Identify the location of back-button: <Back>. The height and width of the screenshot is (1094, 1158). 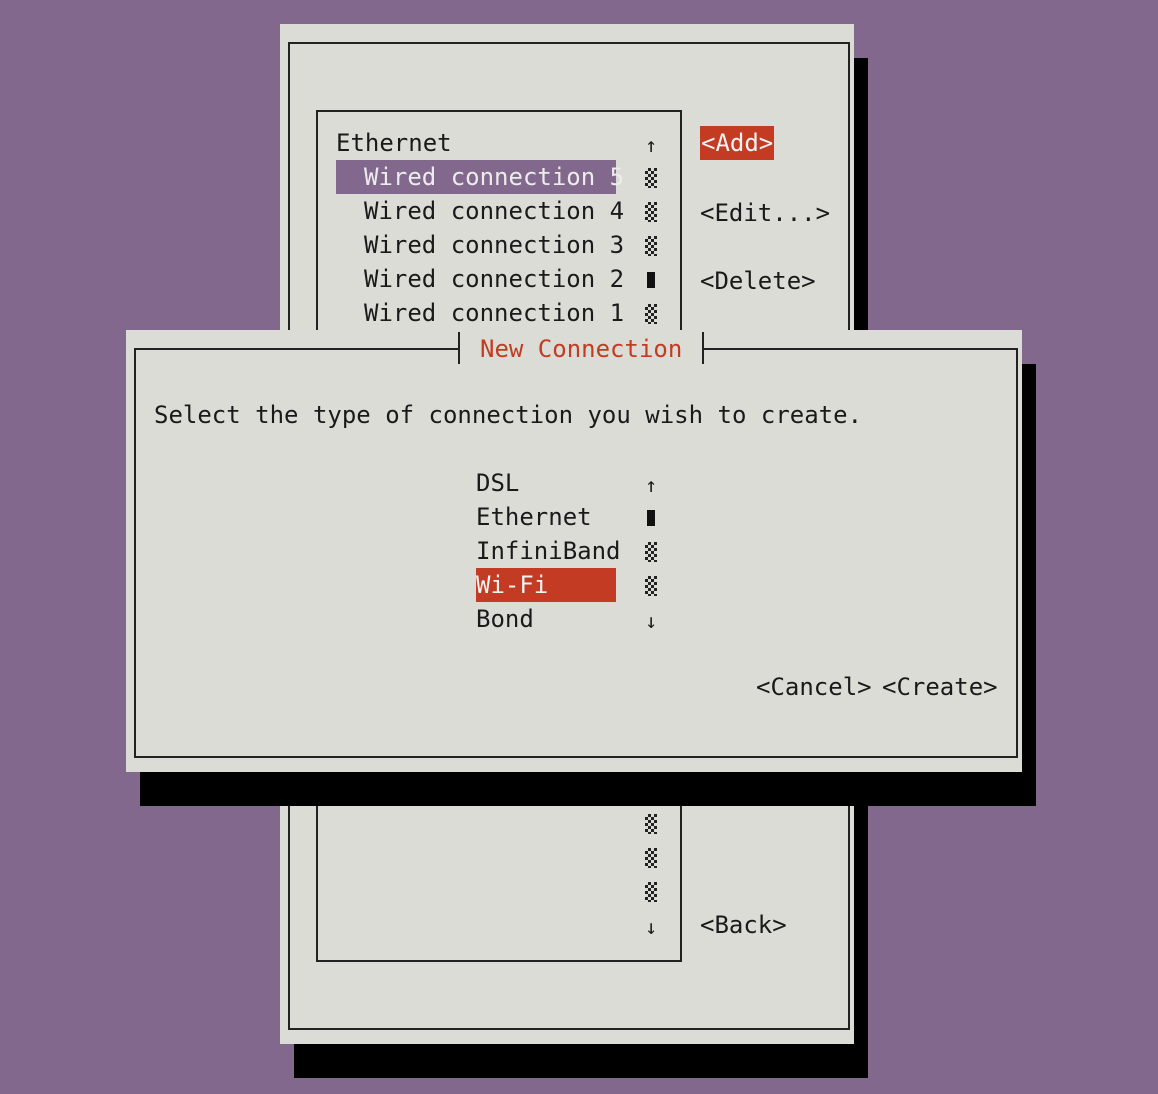
(743, 925).